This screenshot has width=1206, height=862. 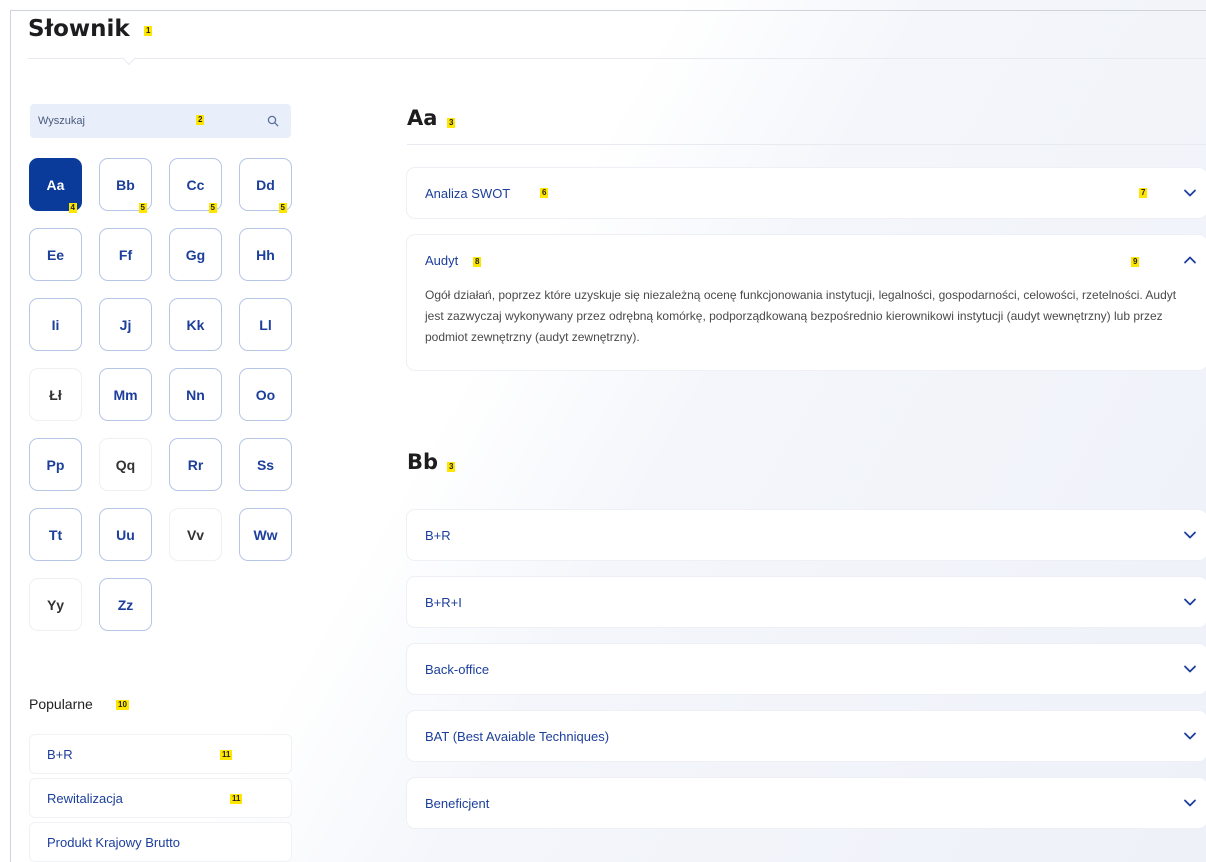 I want to click on letter-button-l: Ll, so click(x=265, y=324).